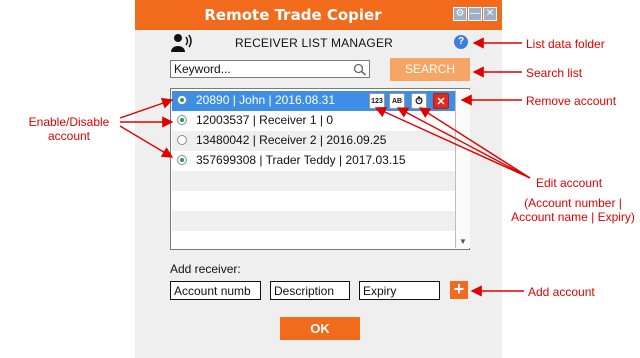 This screenshot has height=358, width=640. What do you see at coordinates (573, 210) in the screenshot?
I see `annotation-edit-details: (Account number | Account name | Expiry)` at bounding box center [573, 210].